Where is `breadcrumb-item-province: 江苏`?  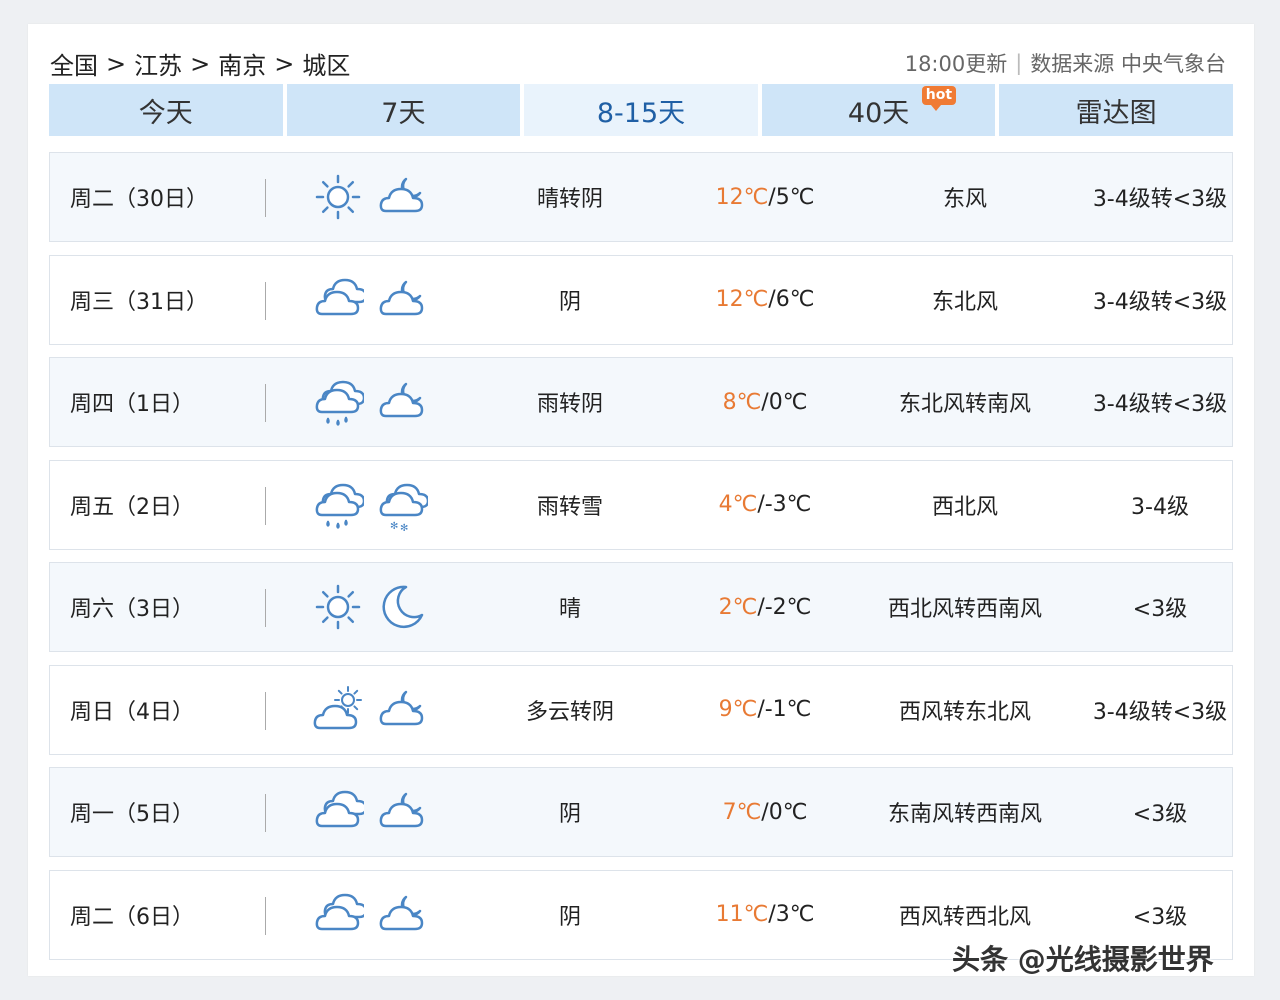
breadcrumb-item-province: 江苏 is located at coordinates (158, 63).